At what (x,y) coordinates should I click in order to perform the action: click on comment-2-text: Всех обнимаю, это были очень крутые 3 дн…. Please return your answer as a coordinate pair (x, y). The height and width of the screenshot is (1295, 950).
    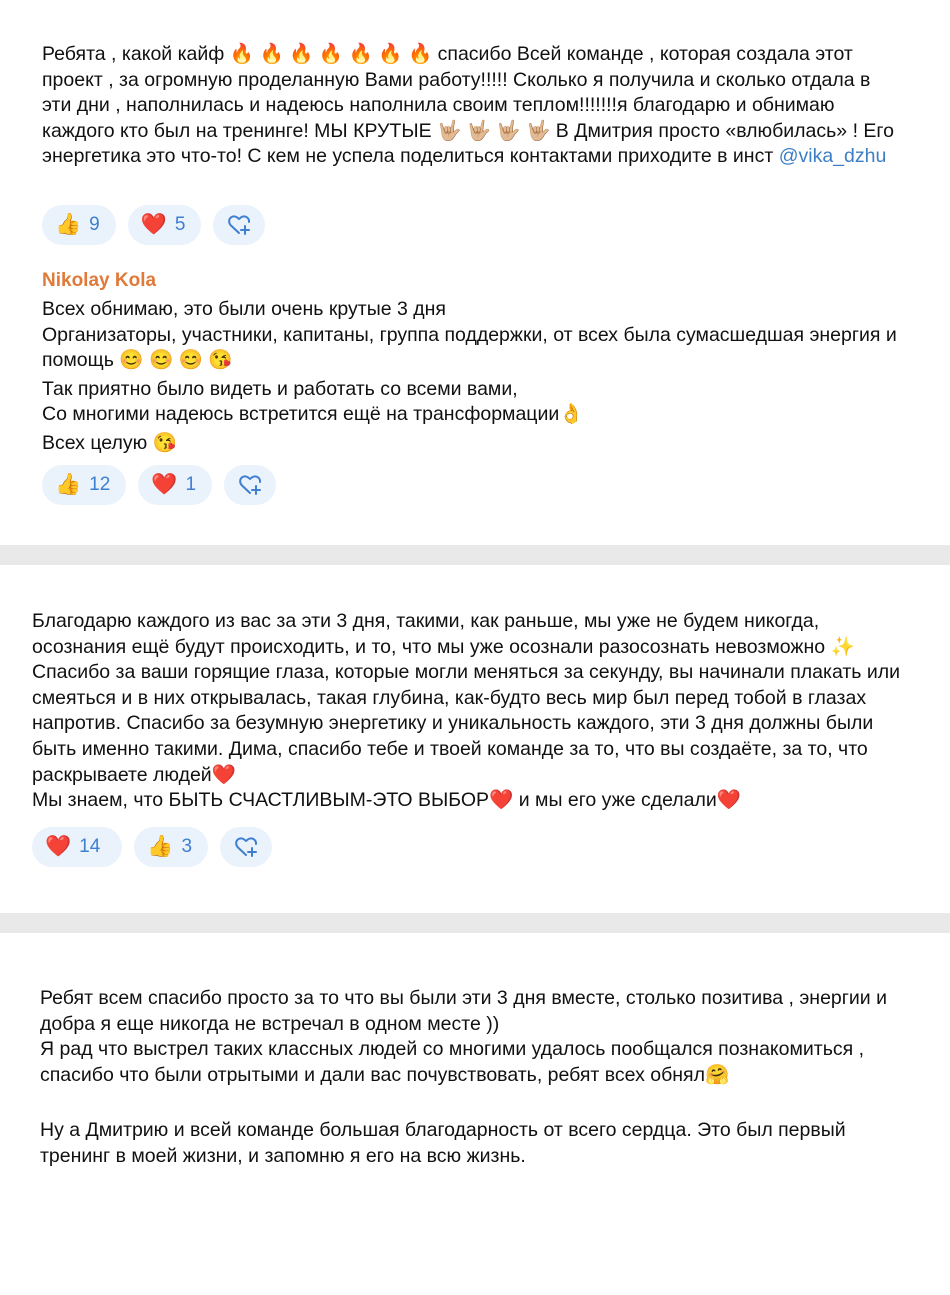
    Looking at the image, I should click on (472, 377).